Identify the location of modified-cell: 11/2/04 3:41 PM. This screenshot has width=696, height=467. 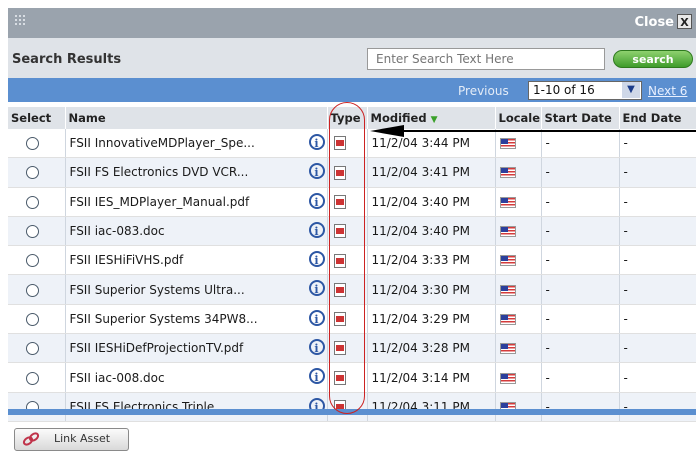
(431, 172).